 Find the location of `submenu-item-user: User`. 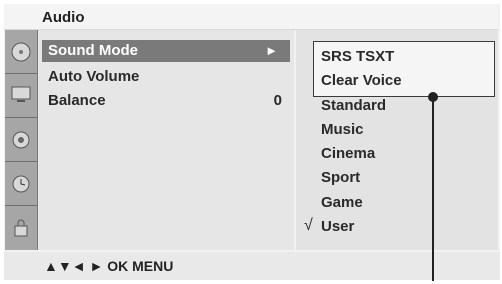

submenu-item-user: User is located at coordinates (337, 226).